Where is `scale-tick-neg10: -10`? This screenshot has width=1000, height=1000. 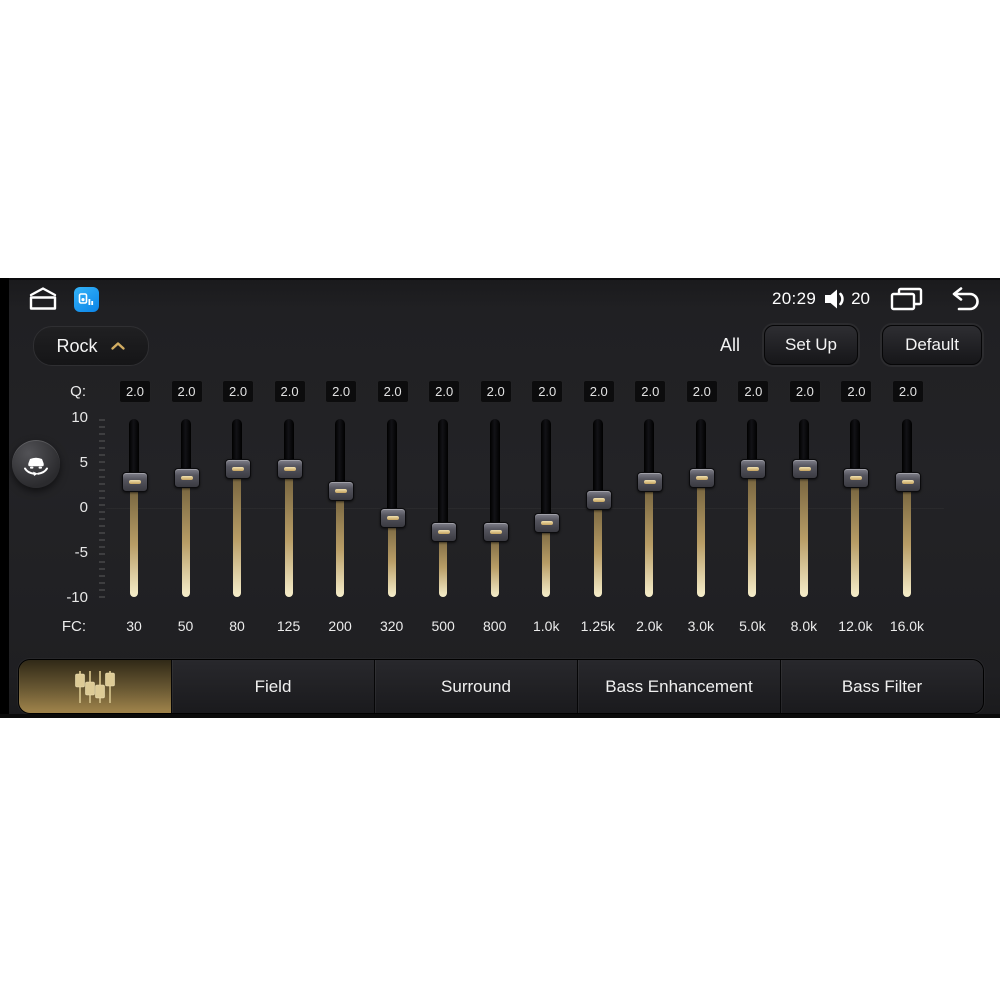 scale-tick-neg10: -10 is located at coordinates (77, 597).